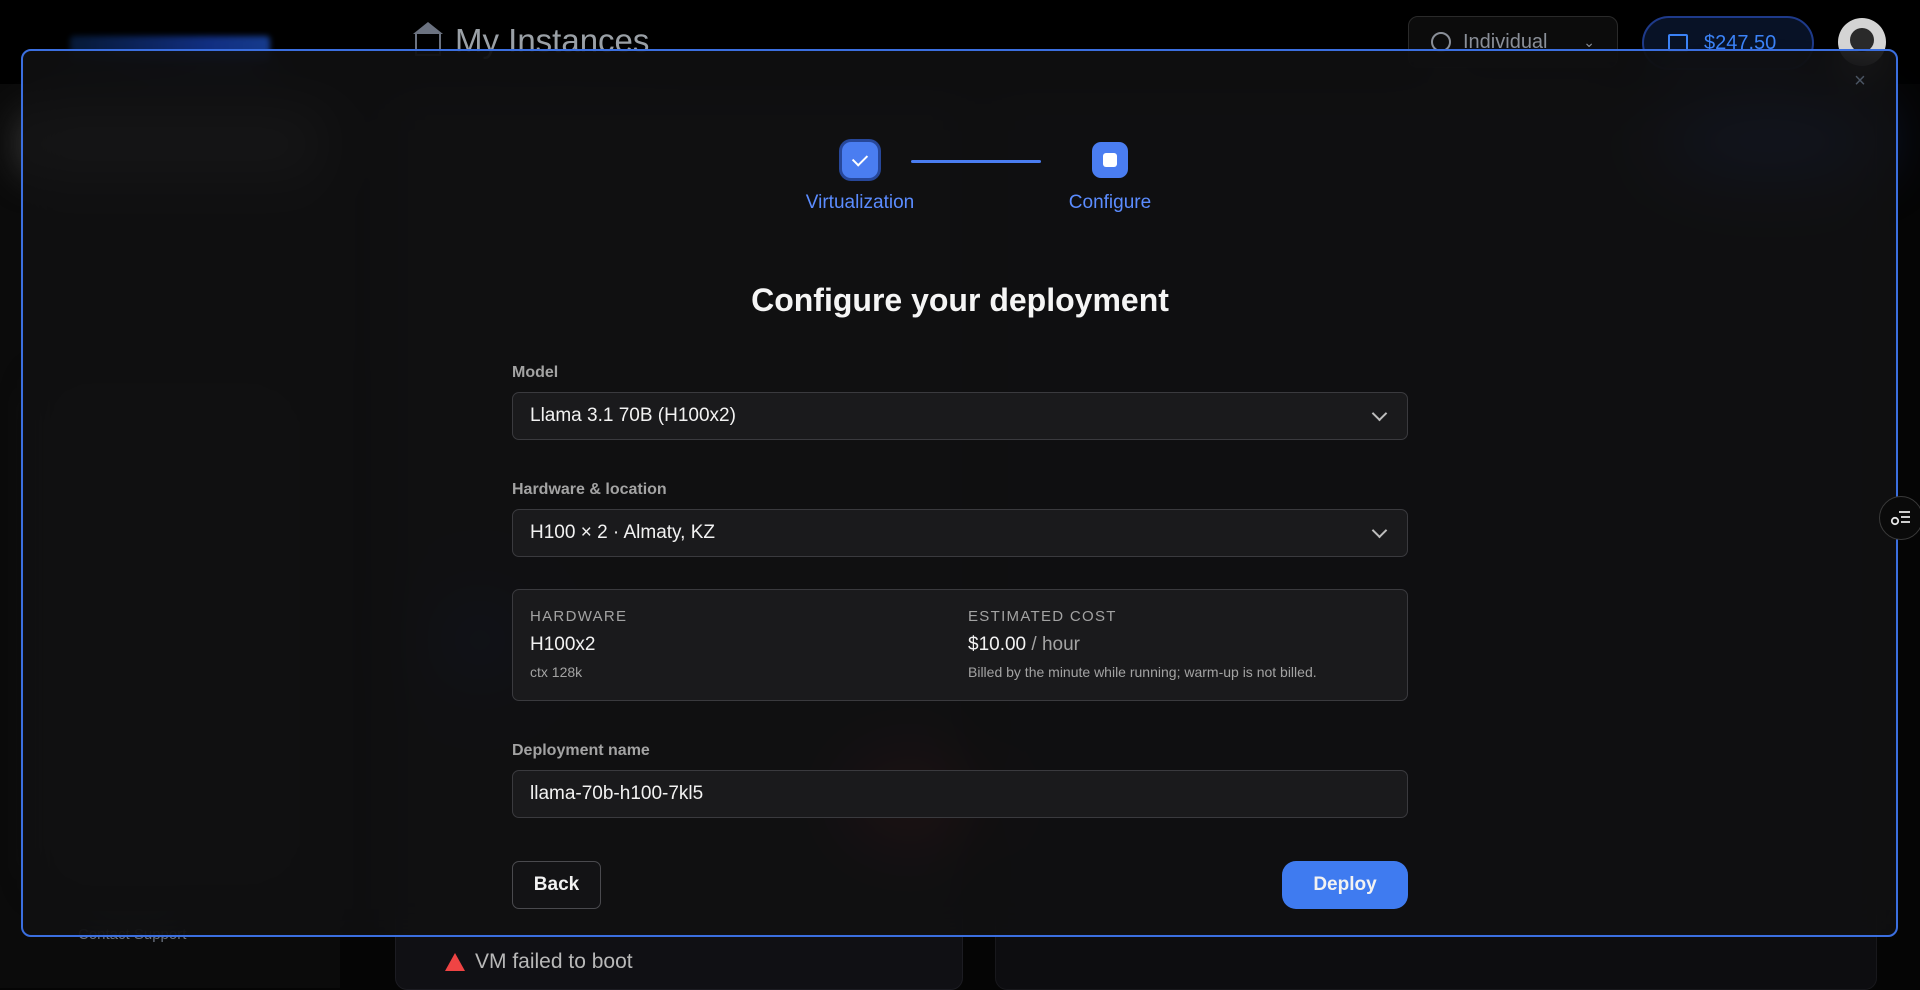 The image size is (1920, 990). What do you see at coordinates (1860, 81) in the screenshot?
I see `close-icon: ×` at bounding box center [1860, 81].